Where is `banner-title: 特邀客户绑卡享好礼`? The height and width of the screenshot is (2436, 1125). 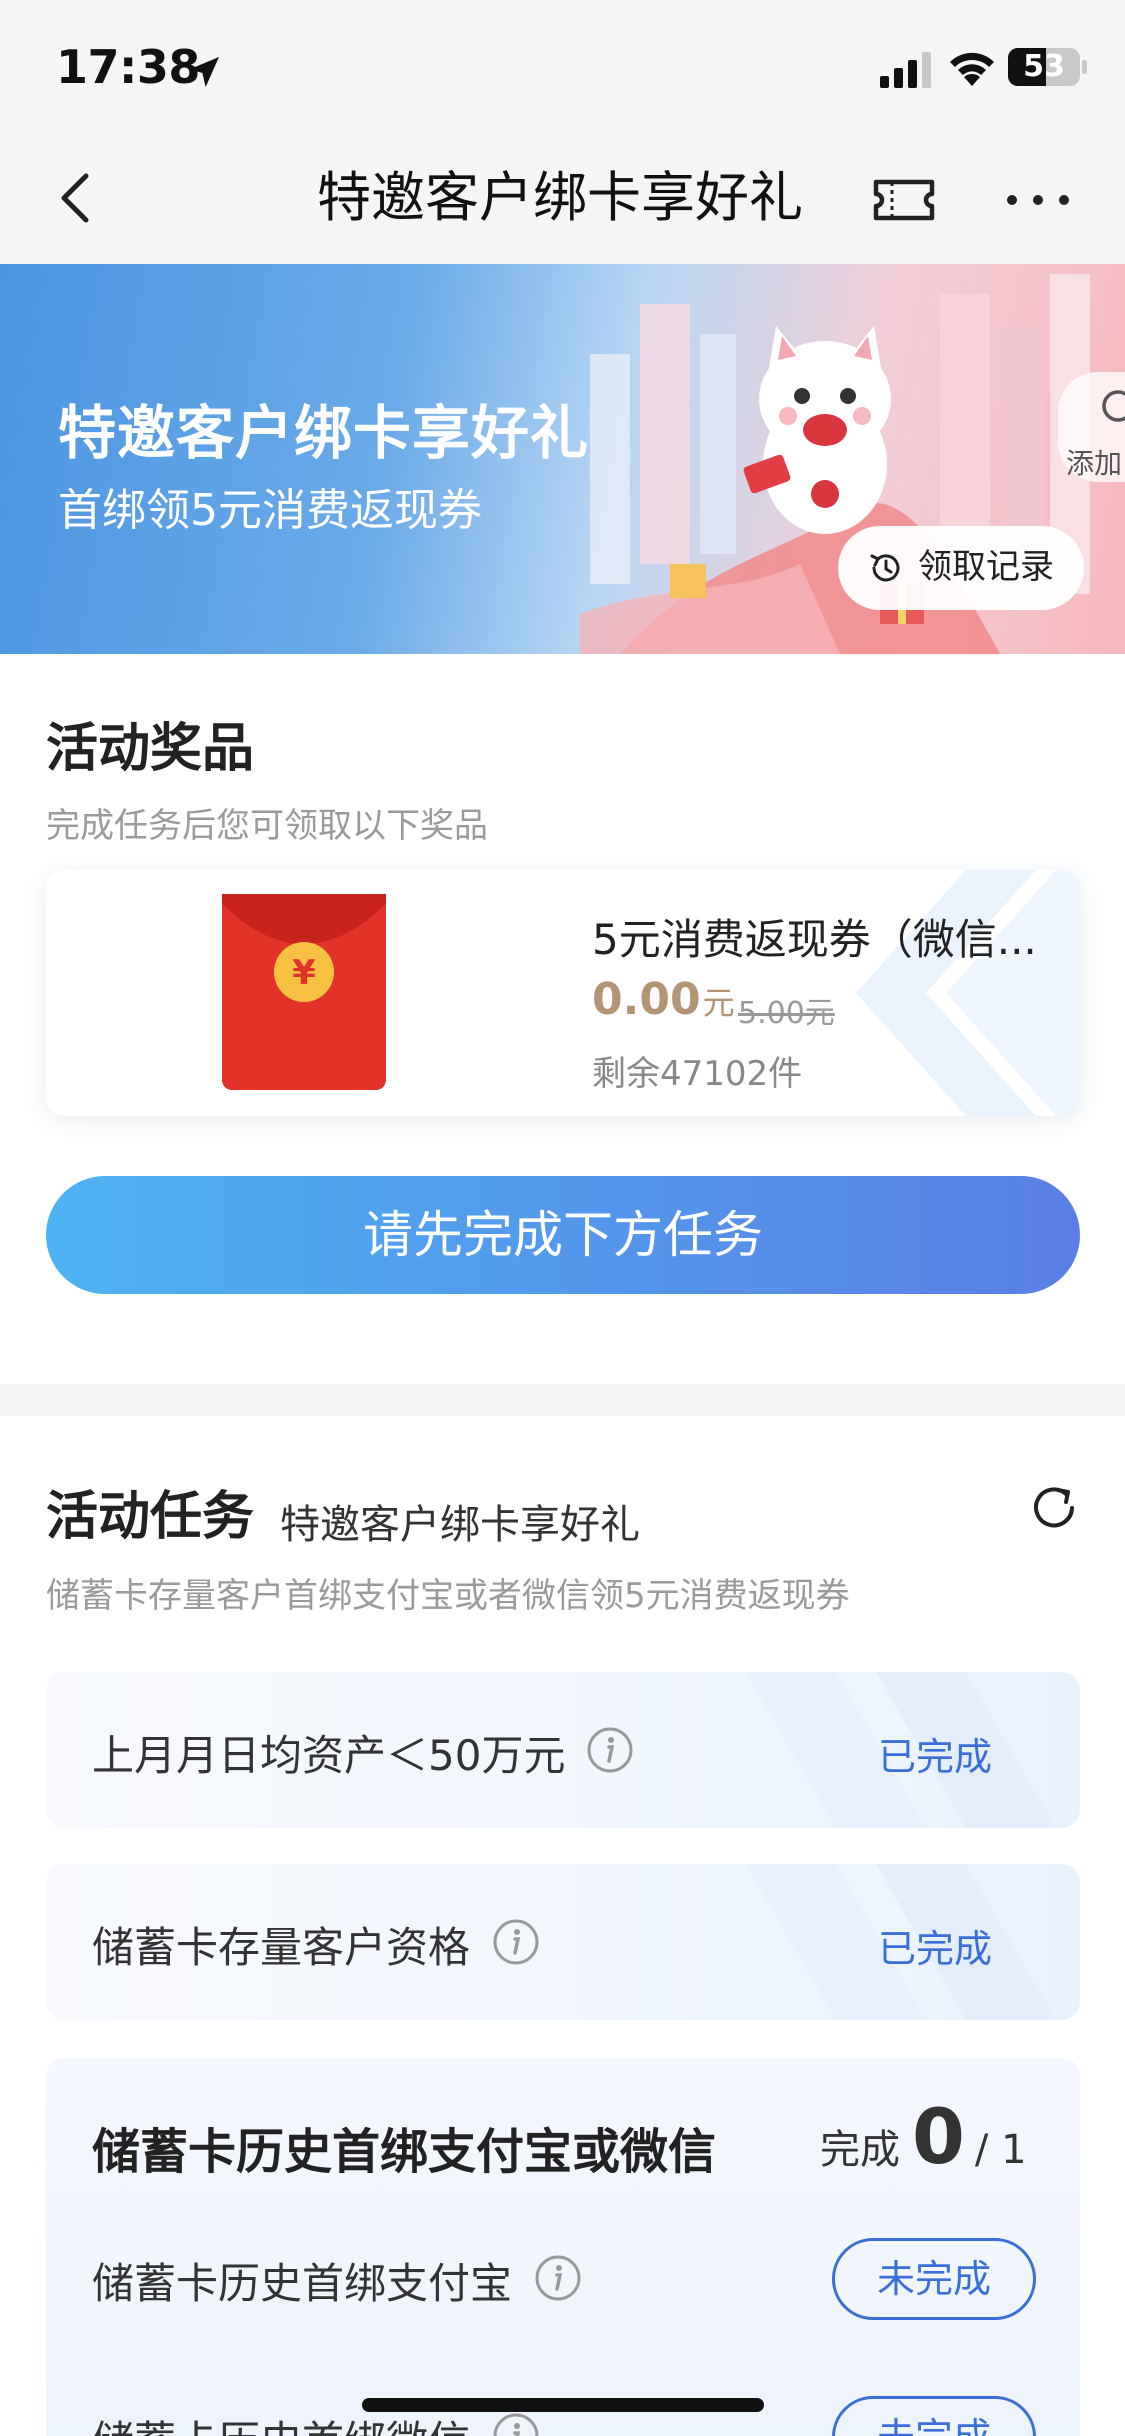
banner-title: 特邀客户绑卡享好礼 is located at coordinates (324, 433).